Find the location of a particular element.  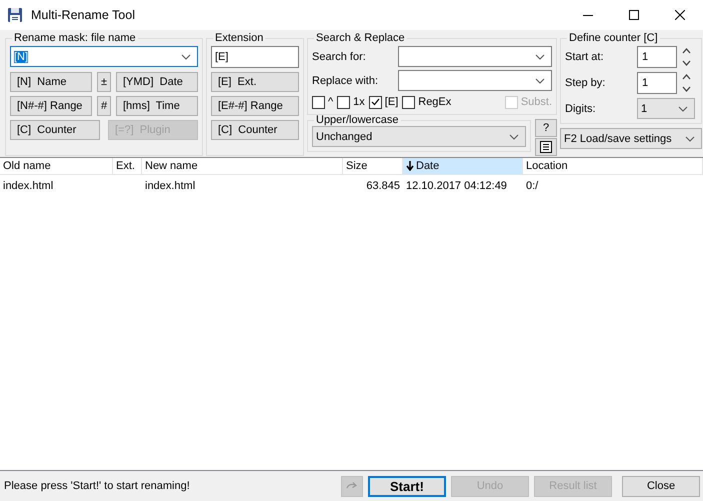

button: [hms] Time is located at coordinates (157, 106).